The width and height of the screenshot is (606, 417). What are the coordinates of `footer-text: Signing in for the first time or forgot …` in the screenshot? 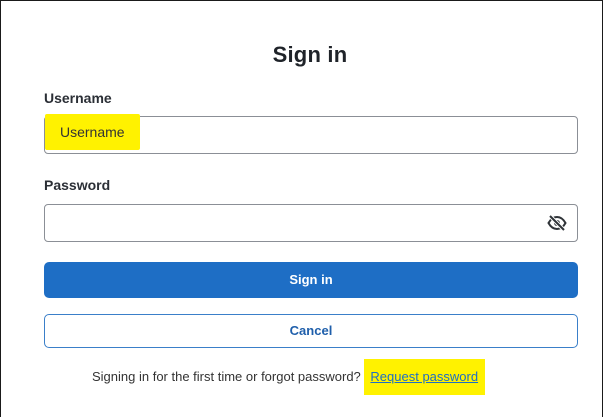 It's located at (226, 376).